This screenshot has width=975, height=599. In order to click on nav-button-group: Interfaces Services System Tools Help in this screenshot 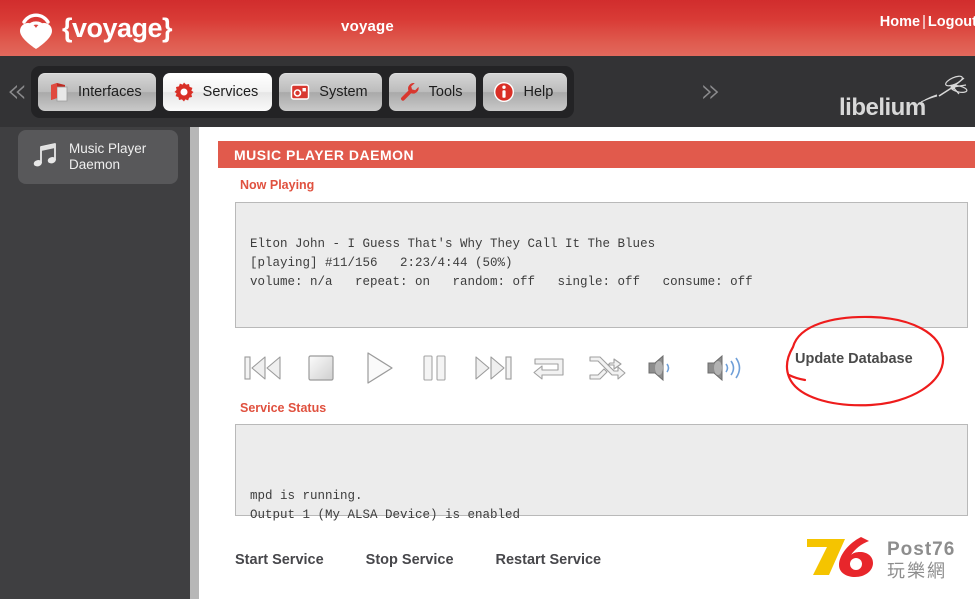, I will do `click(303, 92)`.